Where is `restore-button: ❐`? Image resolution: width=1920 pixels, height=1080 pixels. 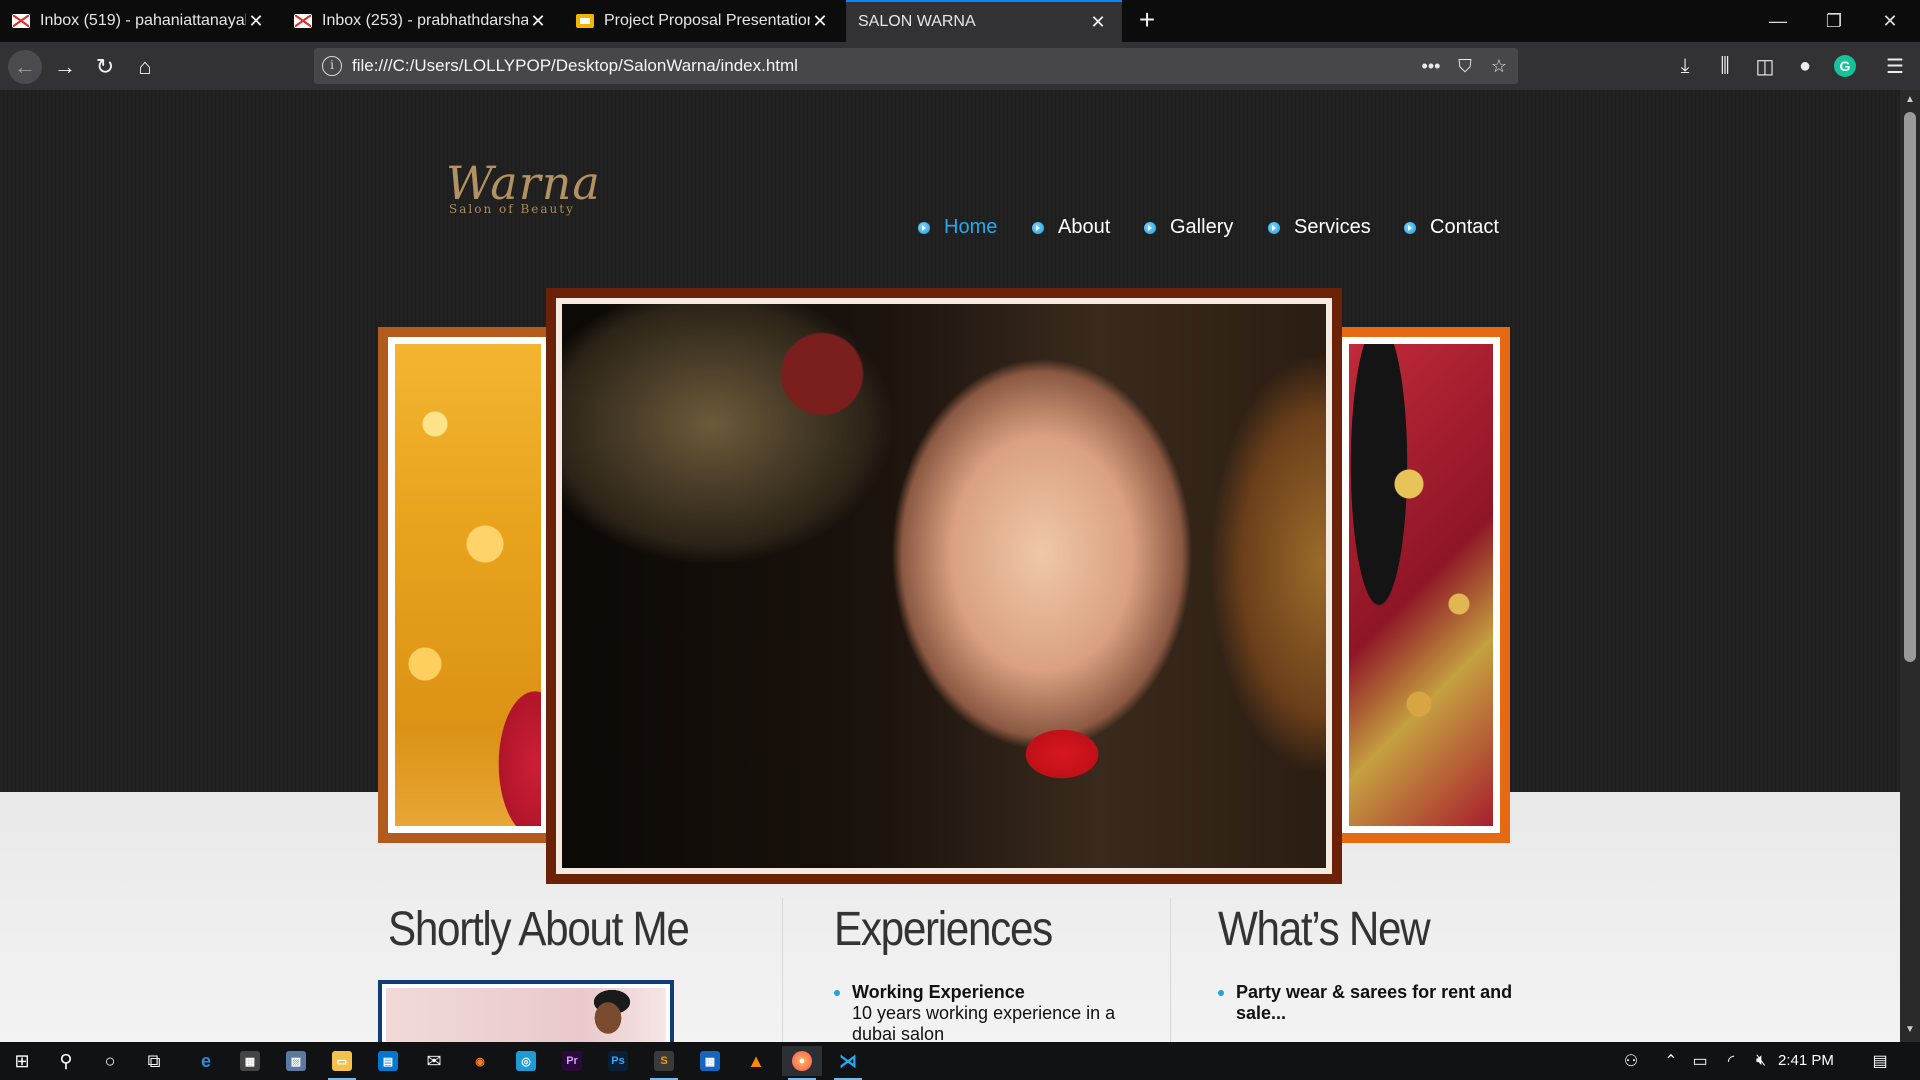 restore-button: ❐ is located at coordinates (1834, 21).